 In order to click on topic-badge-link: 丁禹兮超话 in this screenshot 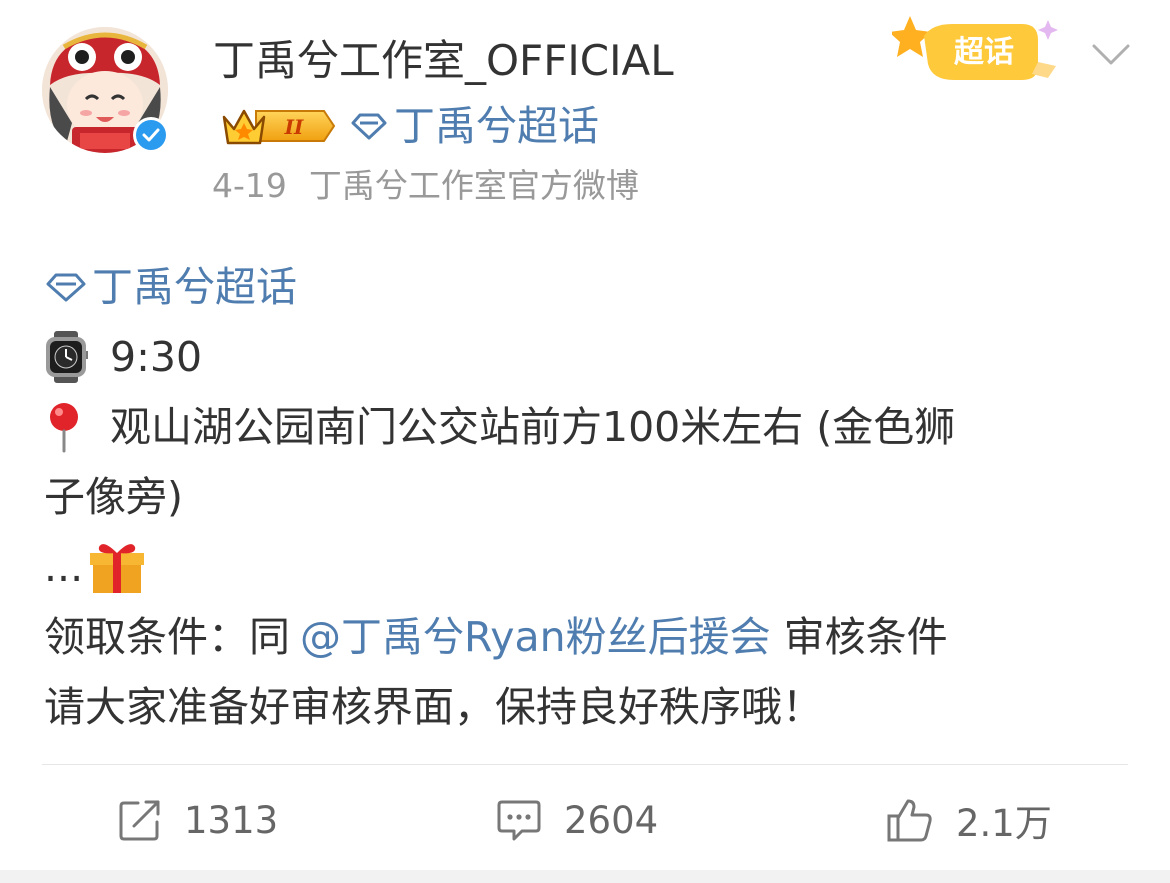, I will do `click(474, 126)`.